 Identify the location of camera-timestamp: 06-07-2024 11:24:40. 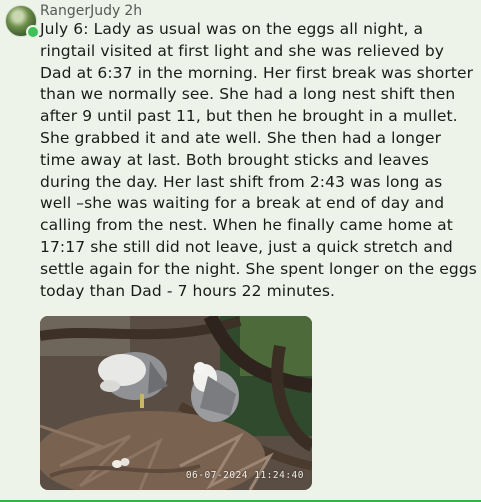
(244, 475).